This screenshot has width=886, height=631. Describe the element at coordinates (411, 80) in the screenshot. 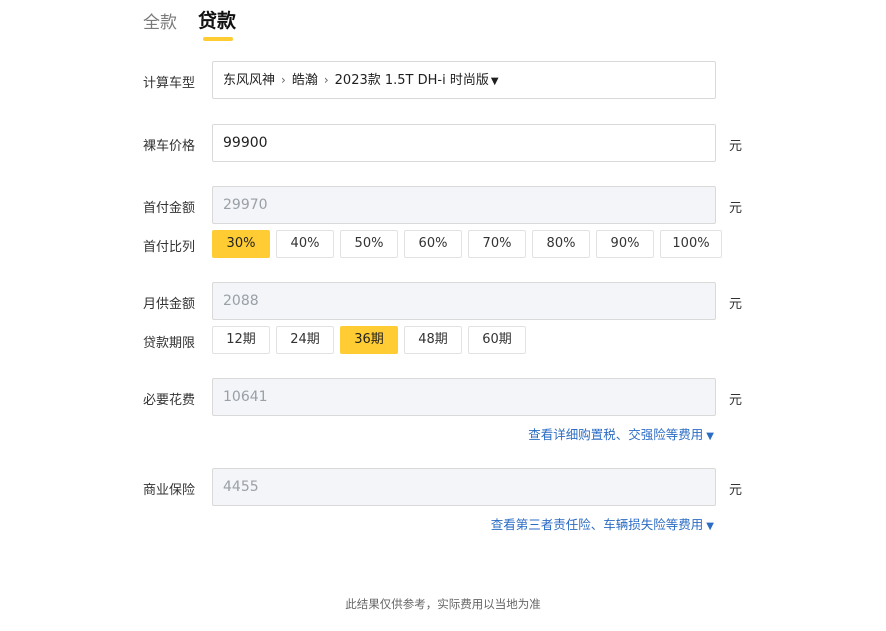

I see `model-trim: 2023款 1.5T DH-i 时尚版` at that location.